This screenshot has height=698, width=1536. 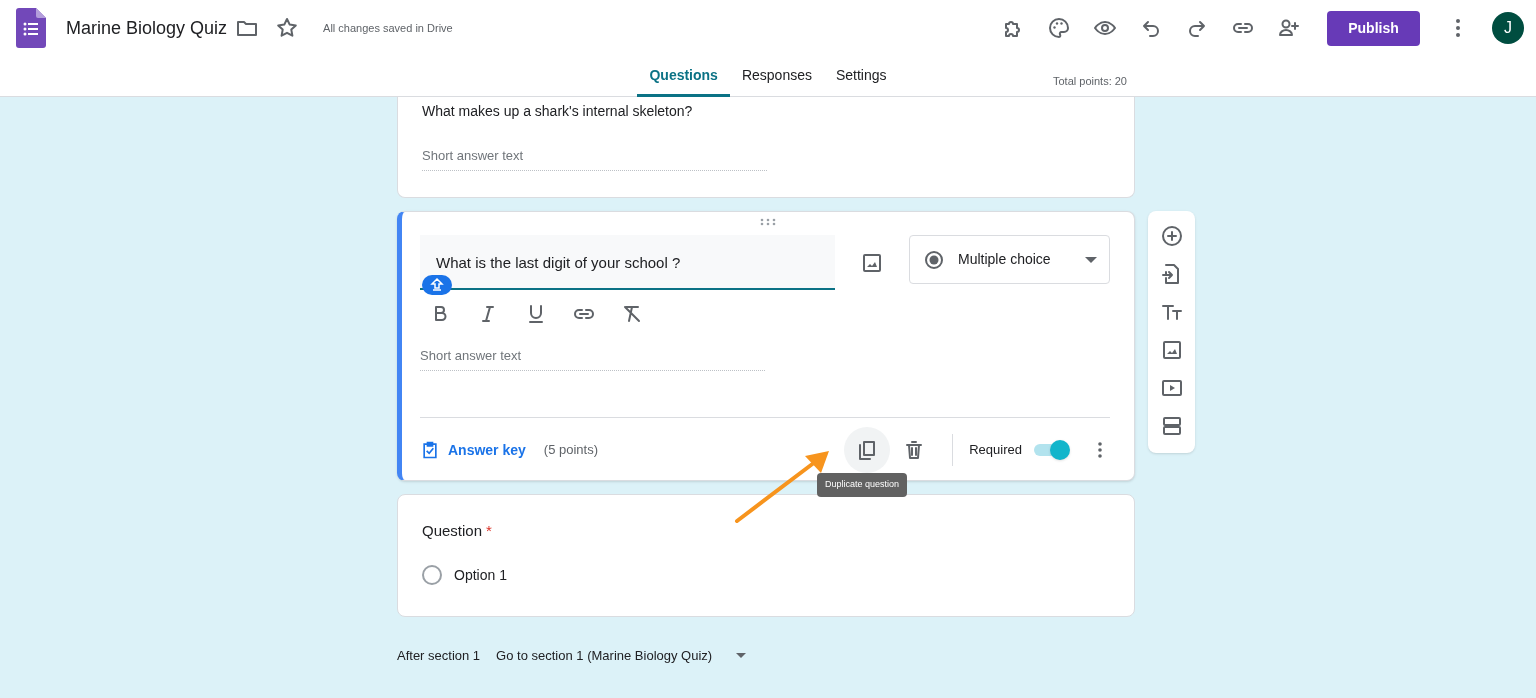 What do you see at coordinates (867, 450) in the screenshot?
I see `duplicate-icon` at bounding box center [867, 450].